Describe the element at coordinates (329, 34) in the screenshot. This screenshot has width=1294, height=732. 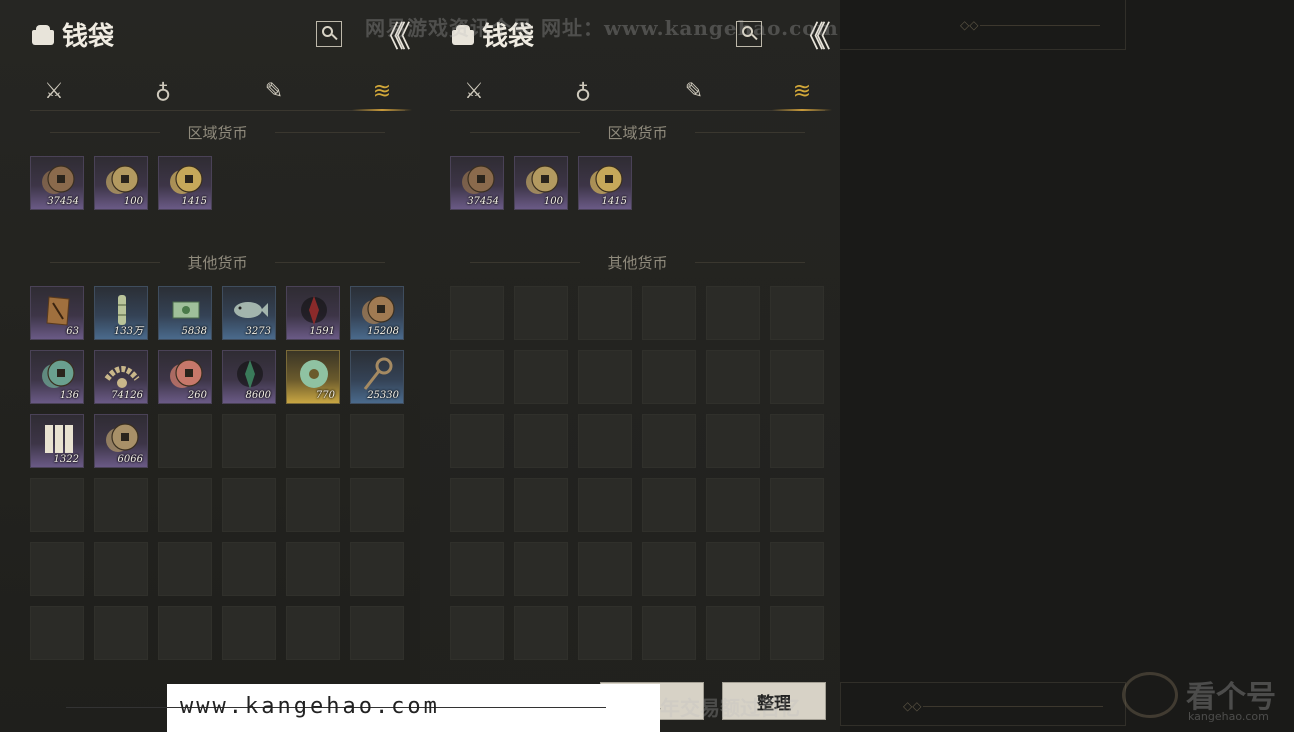
I see `search-button` at that location.